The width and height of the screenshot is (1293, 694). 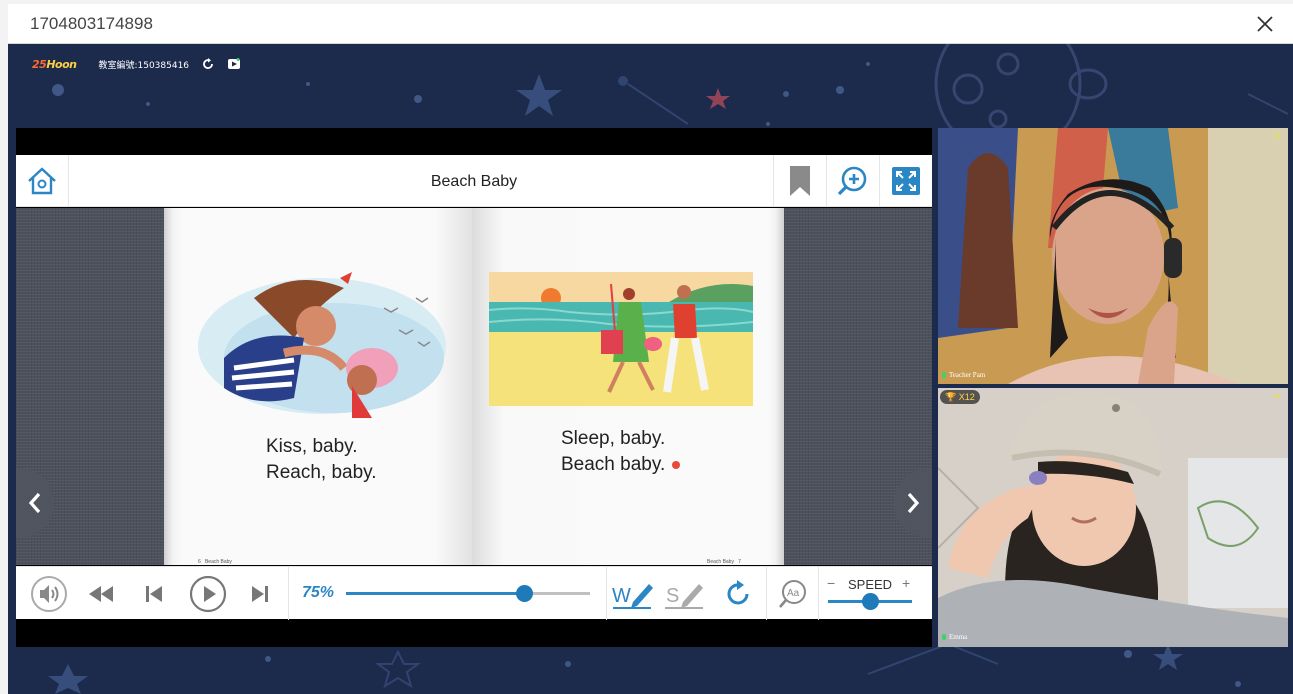 What do you see at coordinates (951, 396) in the screenshot?
I see `trophy-icon: 🏆` at bounding box center [951, 396].